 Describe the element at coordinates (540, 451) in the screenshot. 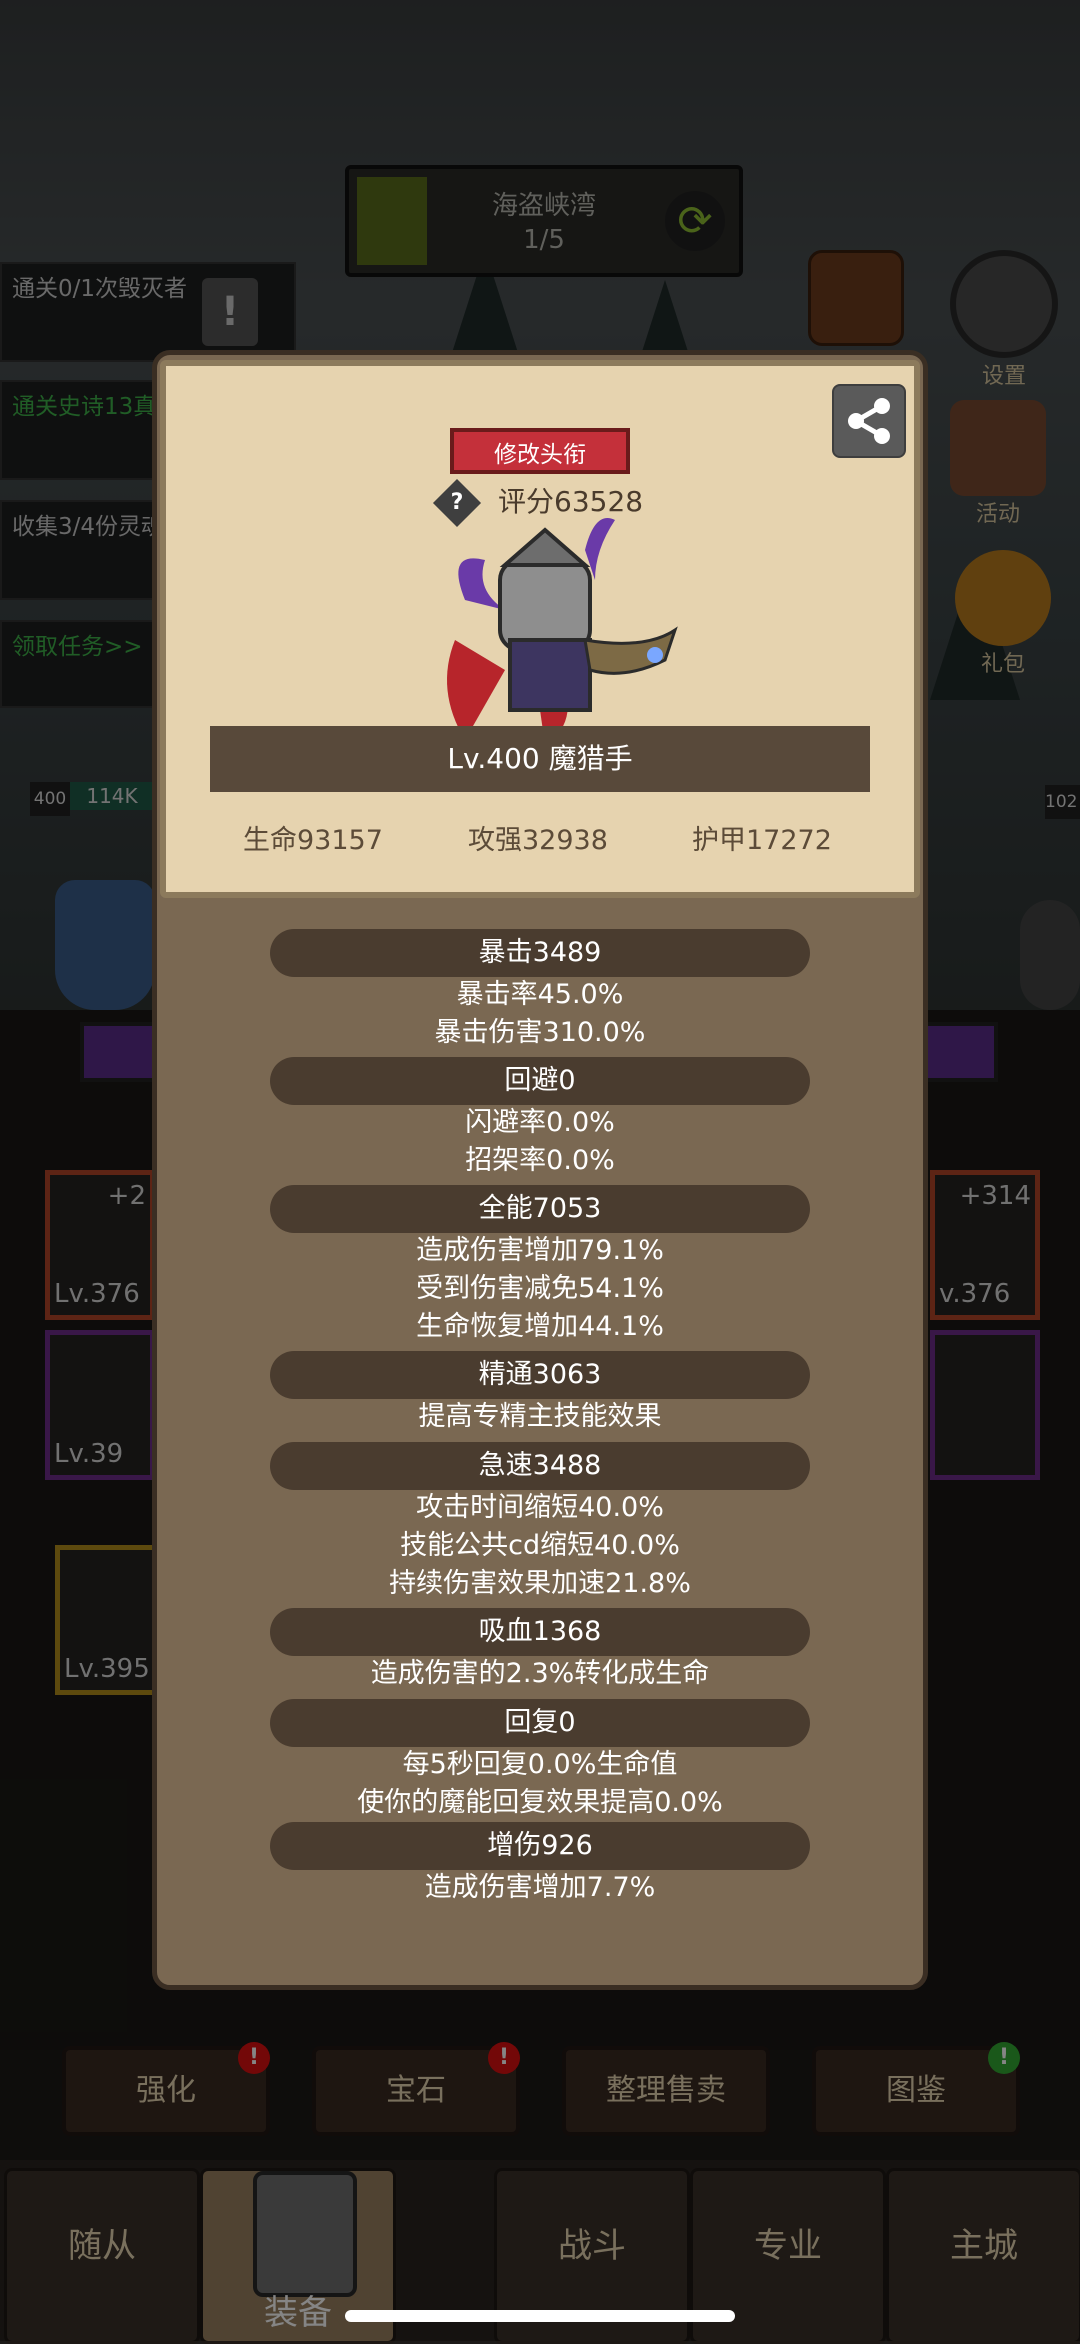

I see `edit-title-button: 修改头衔` at that location.